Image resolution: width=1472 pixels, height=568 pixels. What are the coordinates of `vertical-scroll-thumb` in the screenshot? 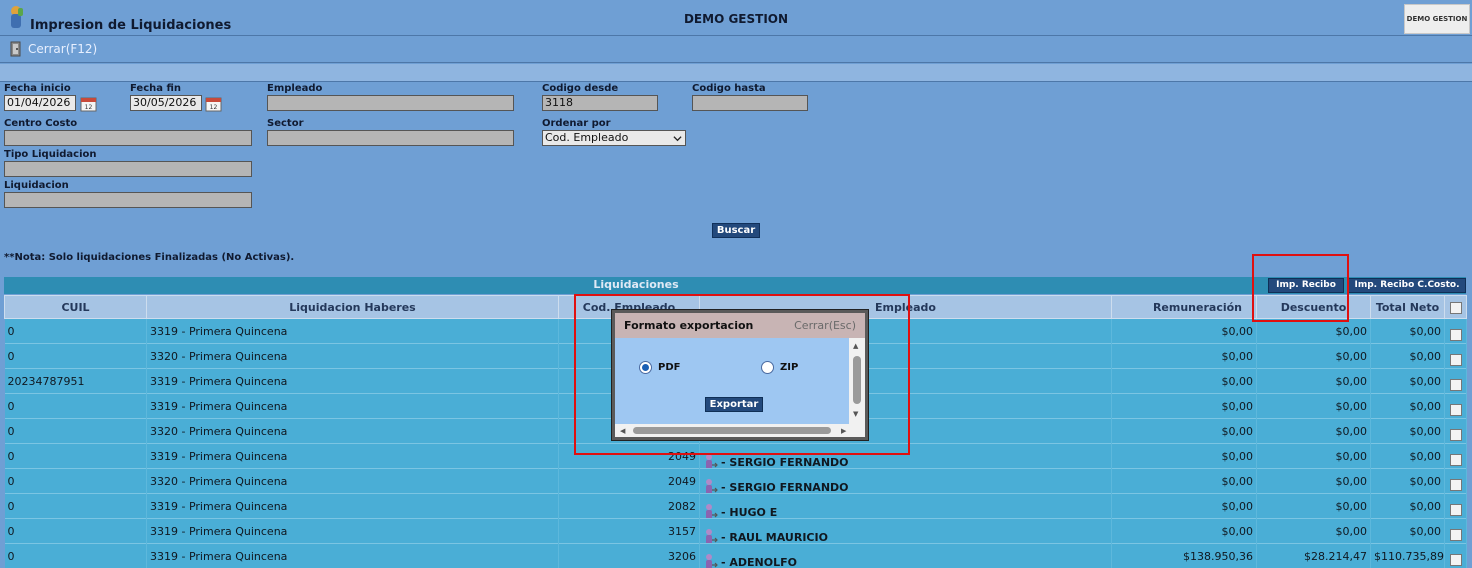 It's located at (857, 380).